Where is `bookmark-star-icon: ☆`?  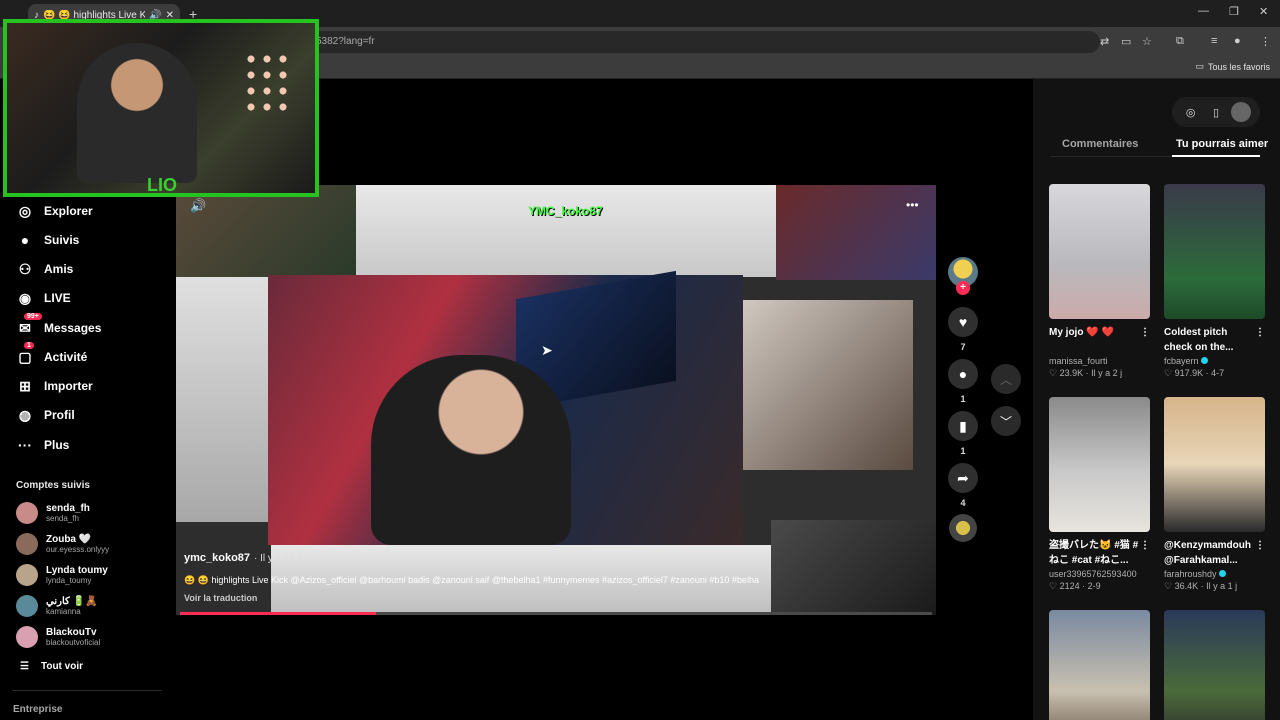 bookmark-star-icon: ☆ is located at coordinates (1147, 41).